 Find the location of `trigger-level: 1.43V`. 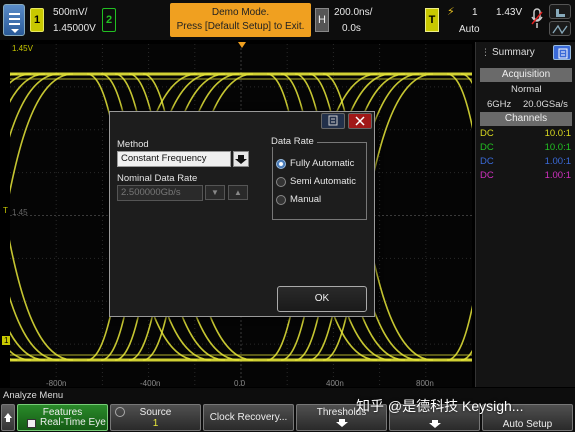

trigger-level: 1.43V is located at coordinates (509, 12).